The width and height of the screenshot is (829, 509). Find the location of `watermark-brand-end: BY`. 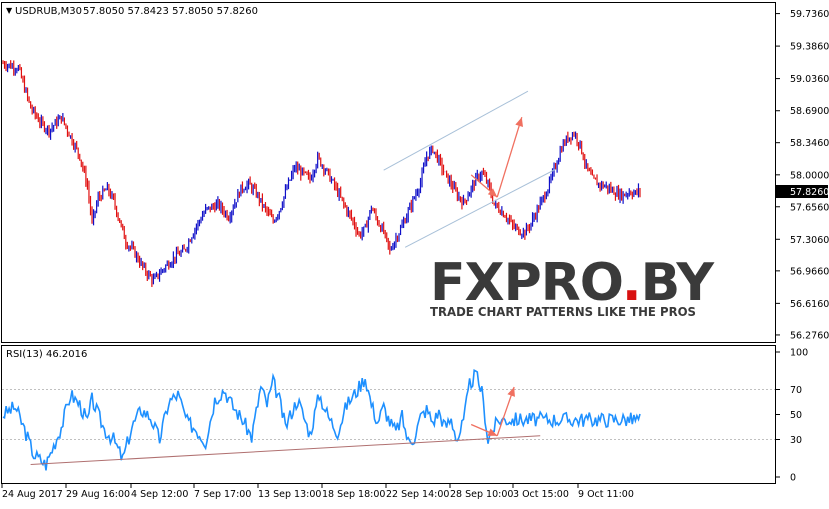

watermark-brand-end: BY is located at coordinates (678, 283).